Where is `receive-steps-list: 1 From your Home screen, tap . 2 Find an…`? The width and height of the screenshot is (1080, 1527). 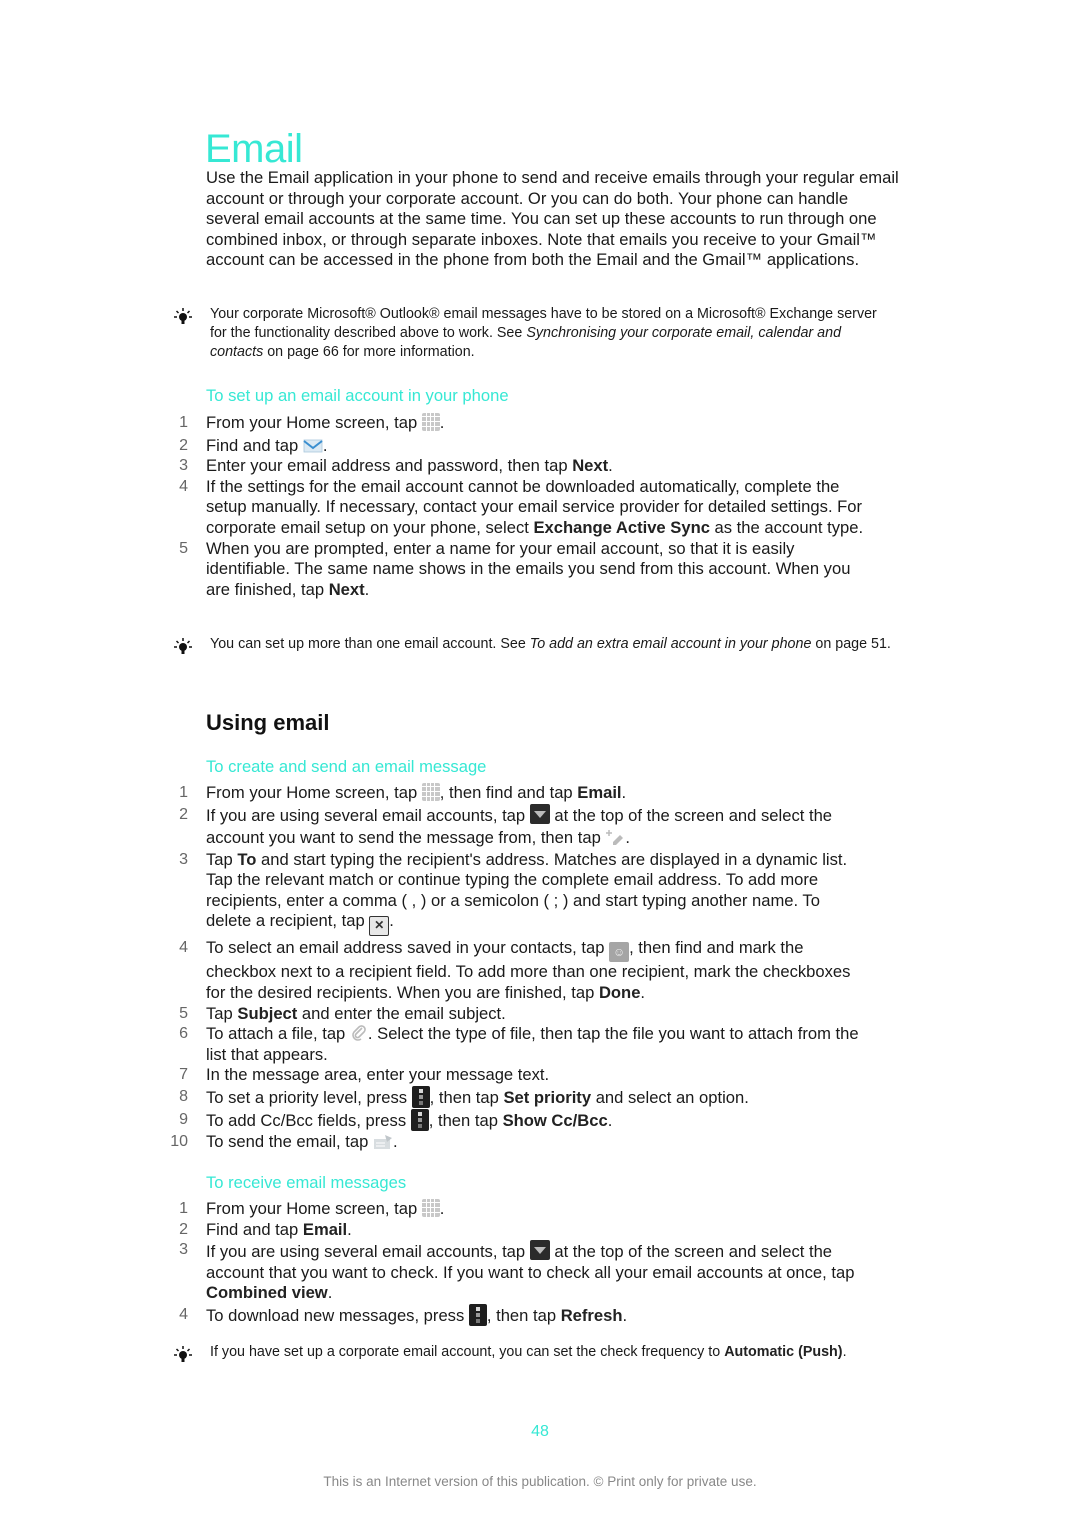 receive-steps-list: 1 From your Home screen, tap . 2 Find an… is located at coordinates (518, 1263).